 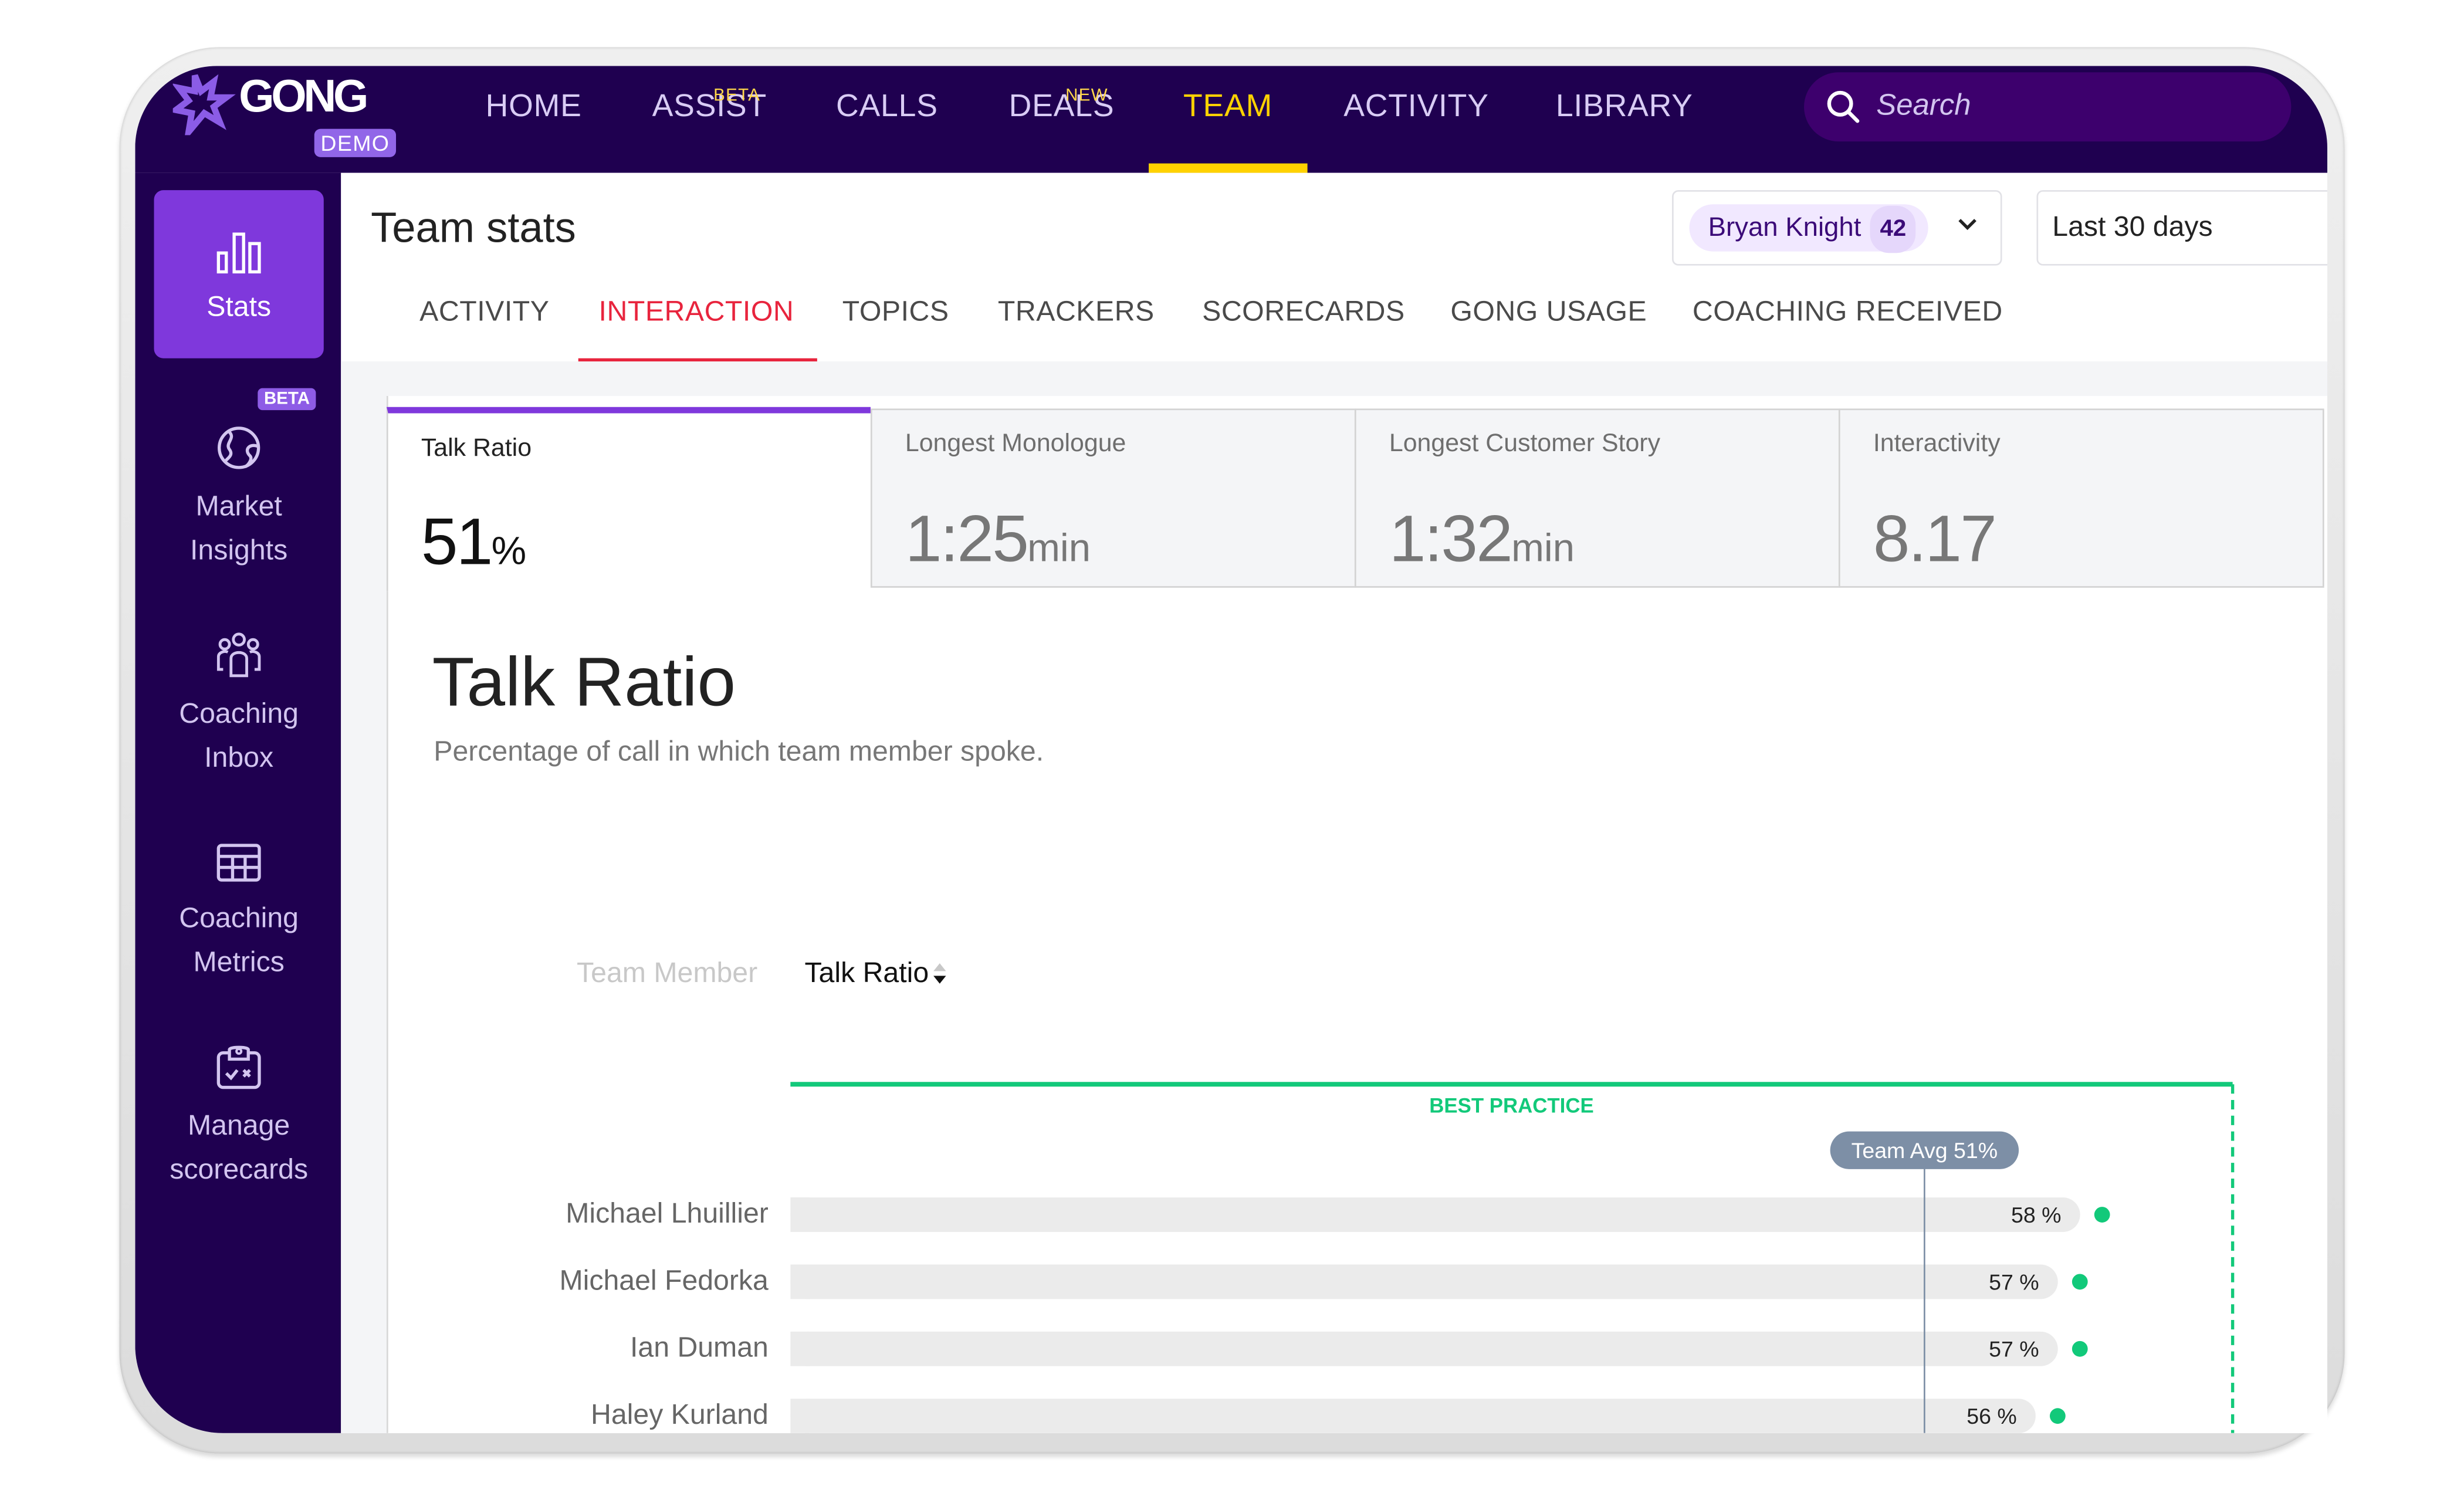 I want to click on scorecard-icon, so click(x=239, y=1067).